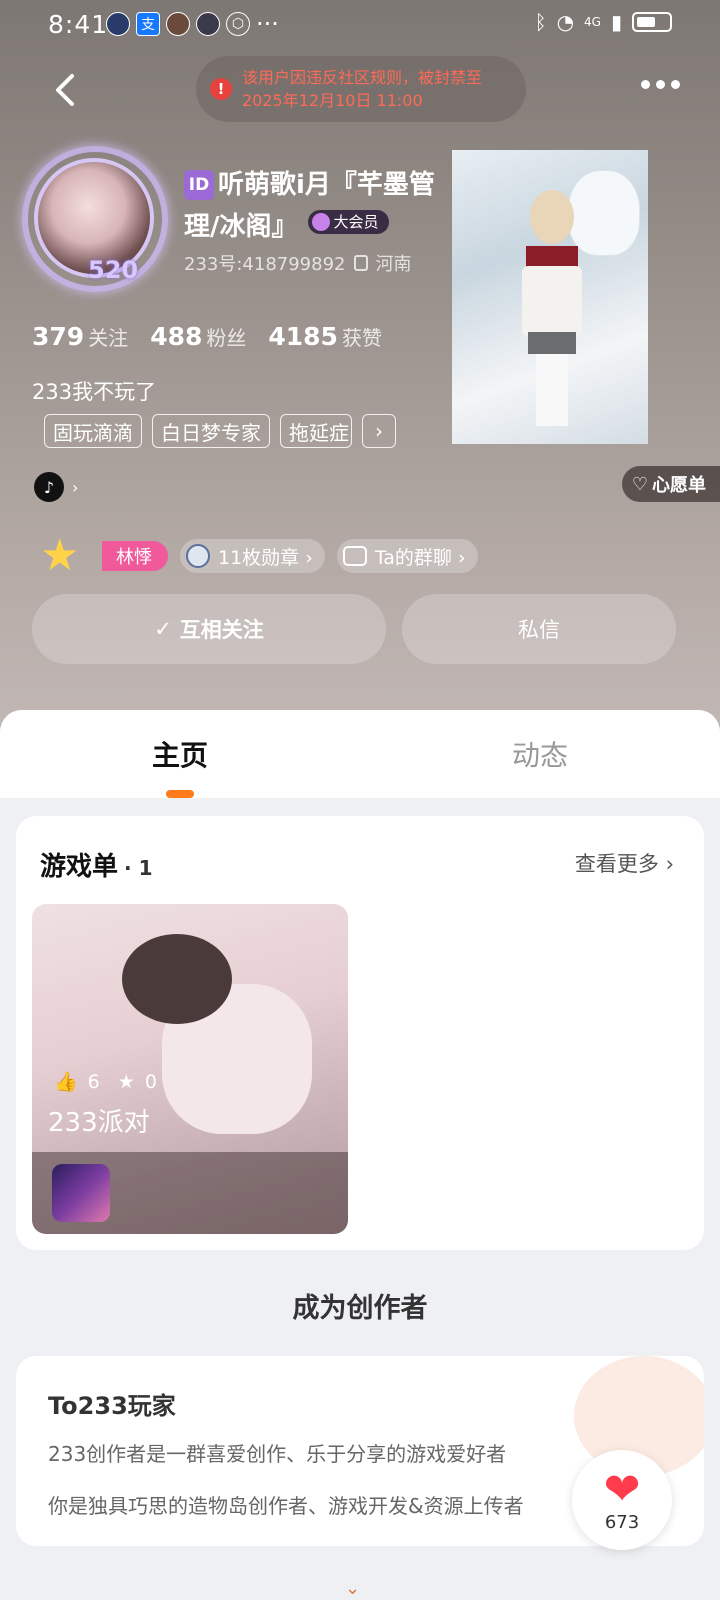 The height and width of the screenshot is (1600, 720). Describe the element at coordinates (622, 1489) in the screenshot. I see `heart-icon: ❤` at that location.